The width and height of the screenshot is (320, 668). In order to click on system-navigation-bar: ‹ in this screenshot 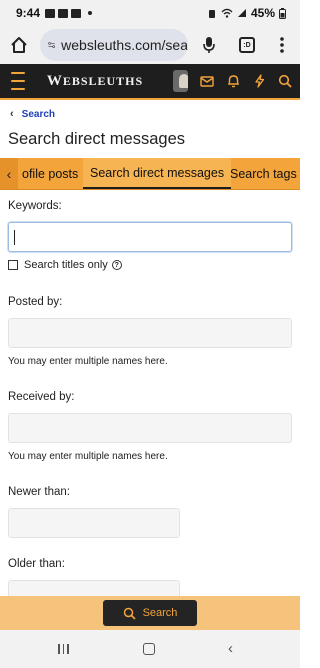, I will do `click(150, 649)`.